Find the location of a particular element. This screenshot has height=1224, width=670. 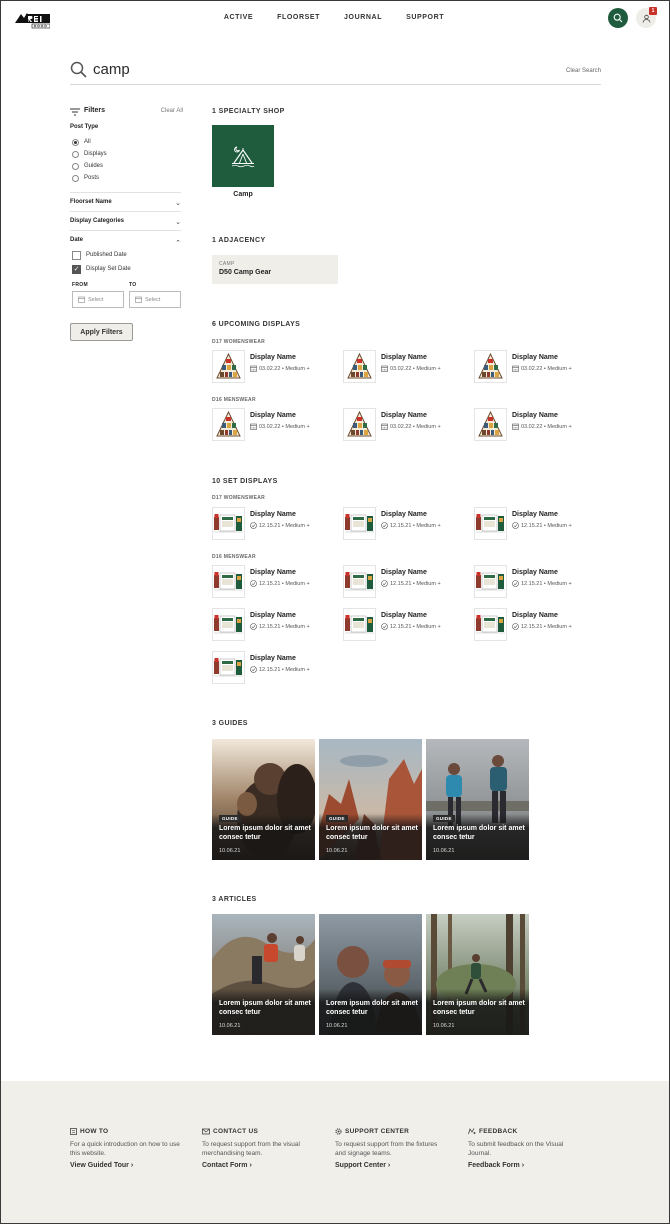

accordion-label: Display Categories is located at coordinates (97, 221).